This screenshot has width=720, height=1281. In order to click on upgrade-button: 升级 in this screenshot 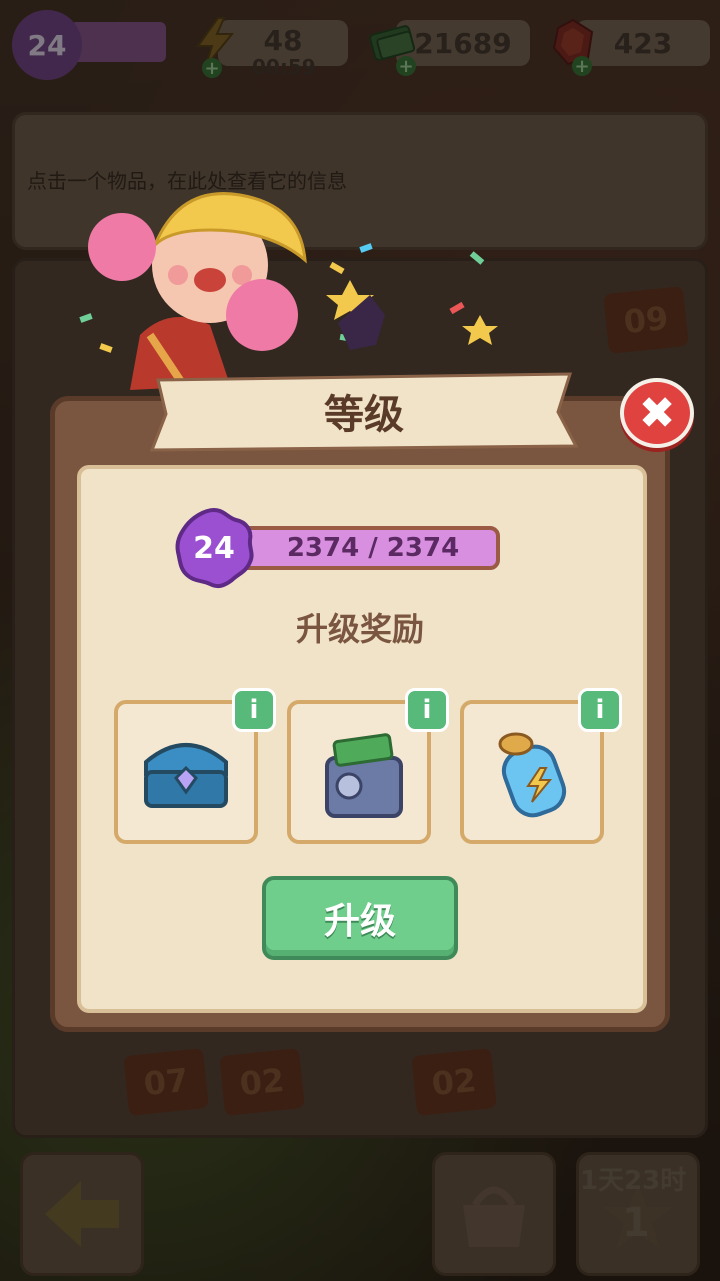, I will do `click(360, 918)`.